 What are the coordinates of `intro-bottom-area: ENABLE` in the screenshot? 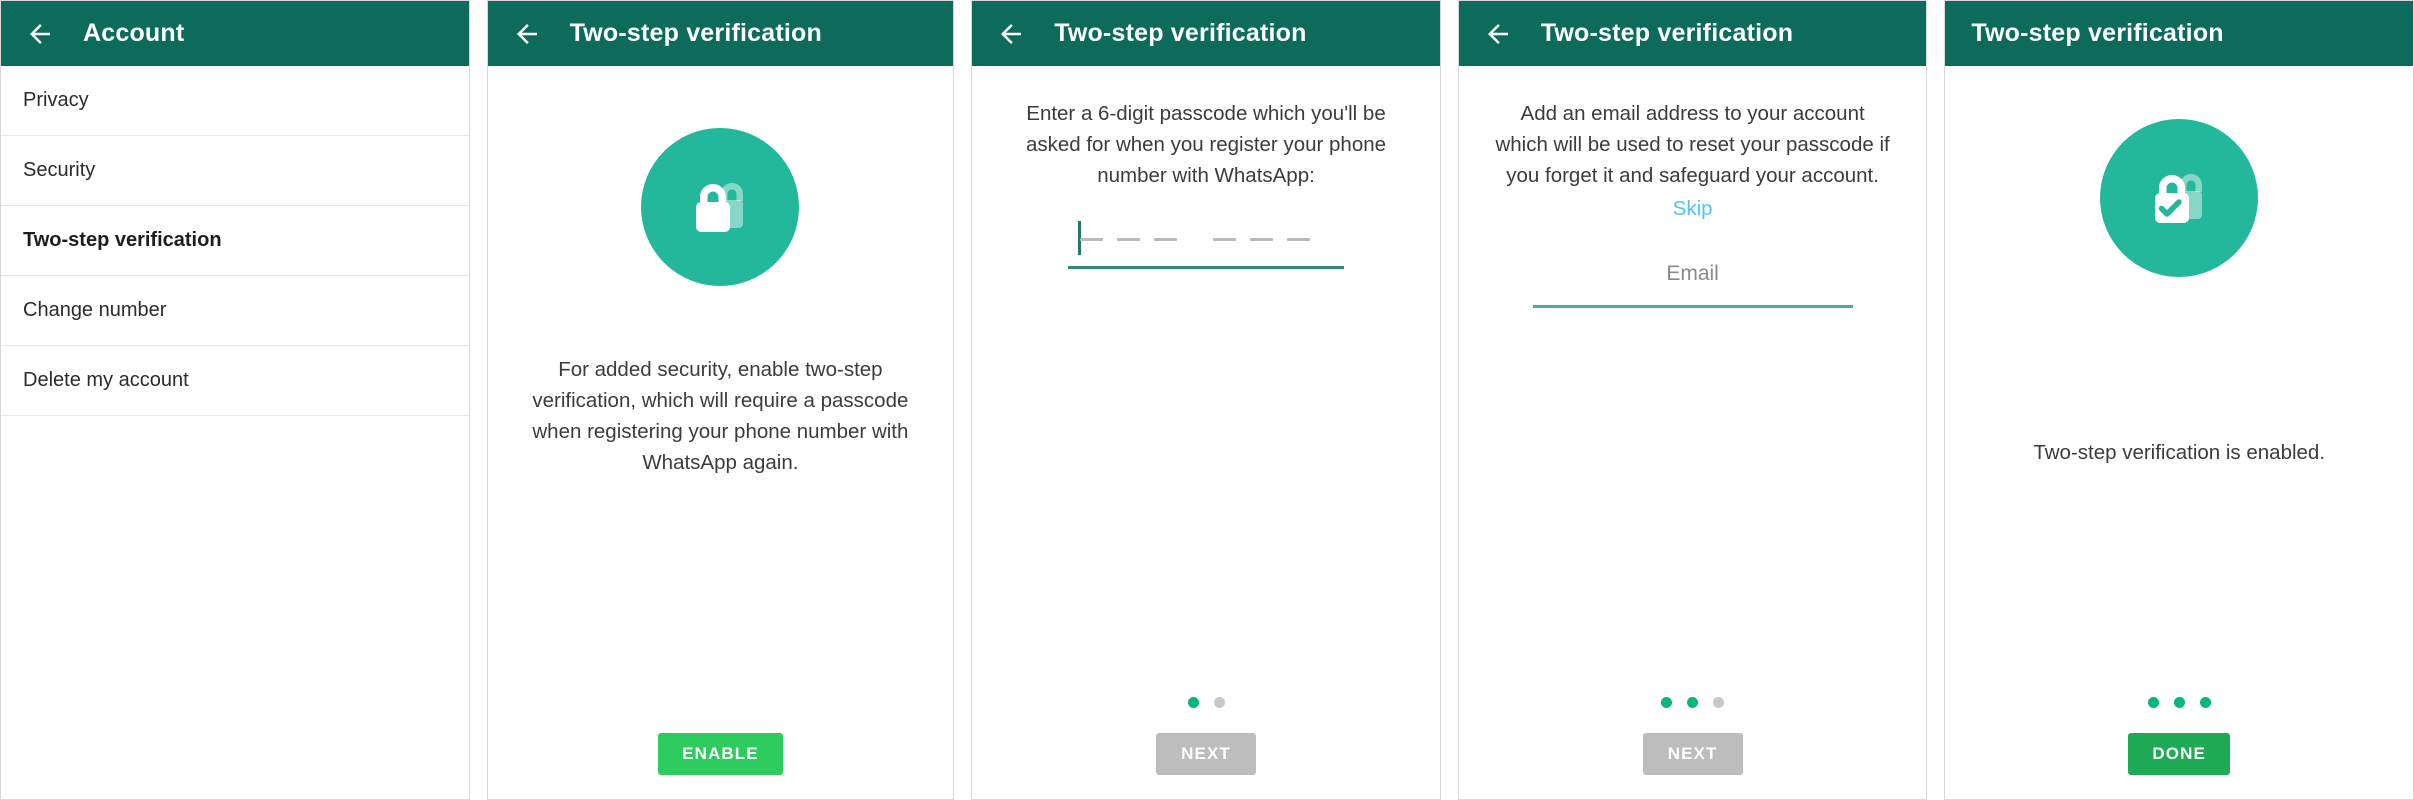 It's located at (721, 736).